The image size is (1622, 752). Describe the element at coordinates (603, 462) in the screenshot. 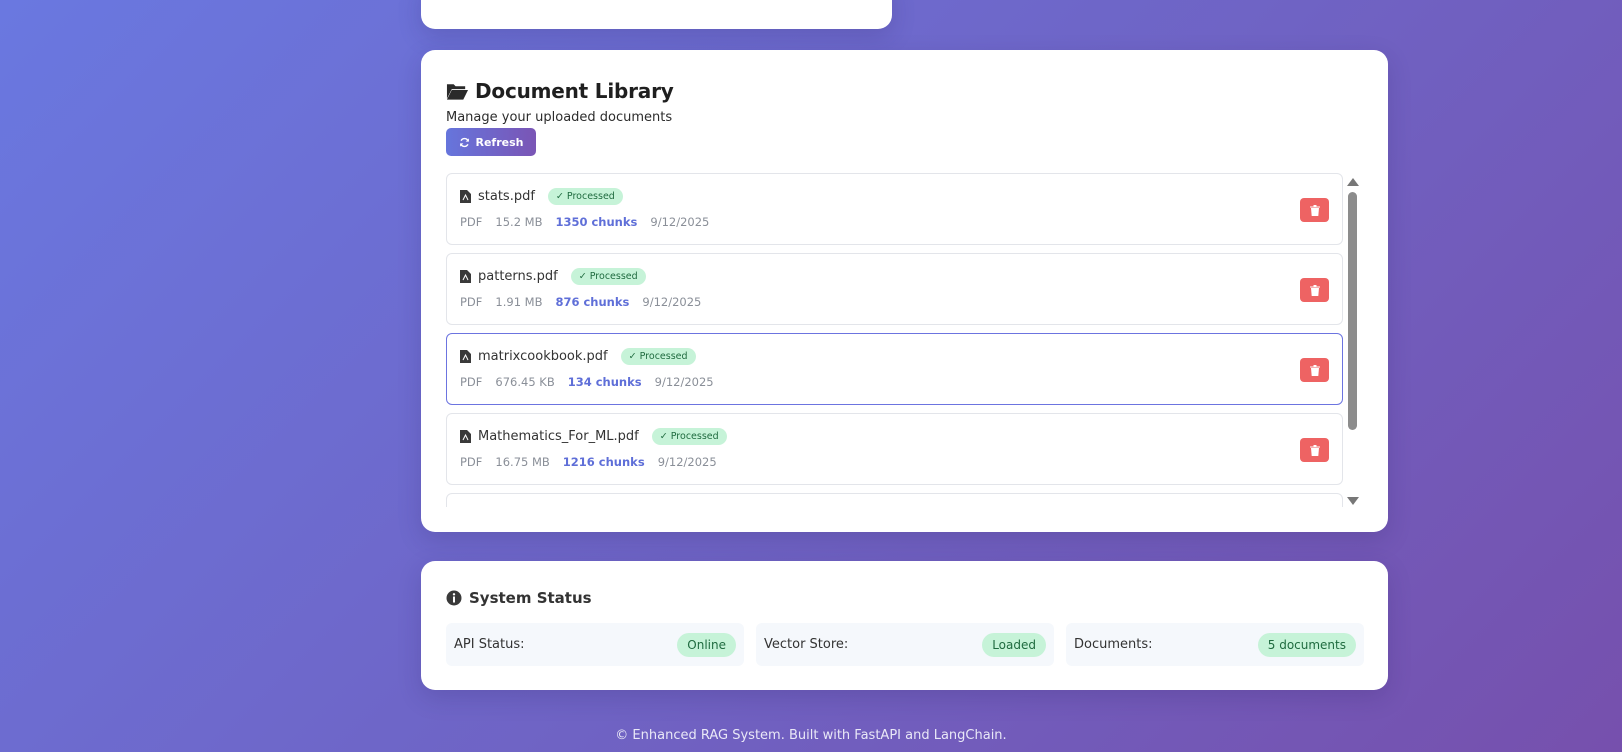

I see `document-chunks: 1216 chunks` at that location.